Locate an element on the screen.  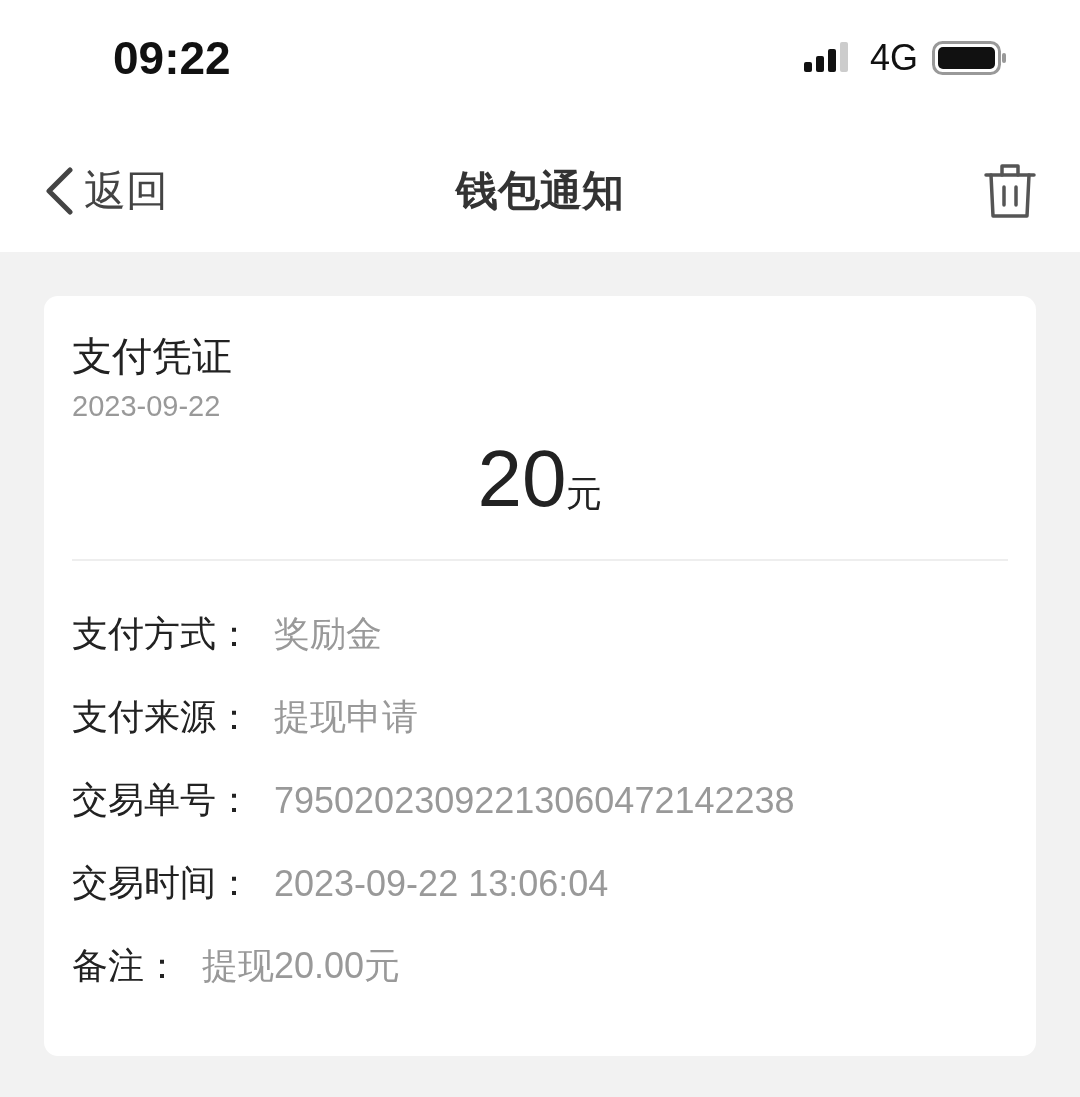
field-value: 79502023092213060472142238 is located at coordinates (534, 800).